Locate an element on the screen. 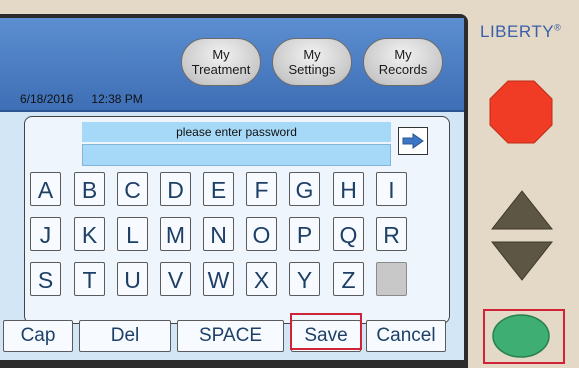 The height and width of the screenshot is (368, 579). key-z: Z is located at coordinates (348, 279).